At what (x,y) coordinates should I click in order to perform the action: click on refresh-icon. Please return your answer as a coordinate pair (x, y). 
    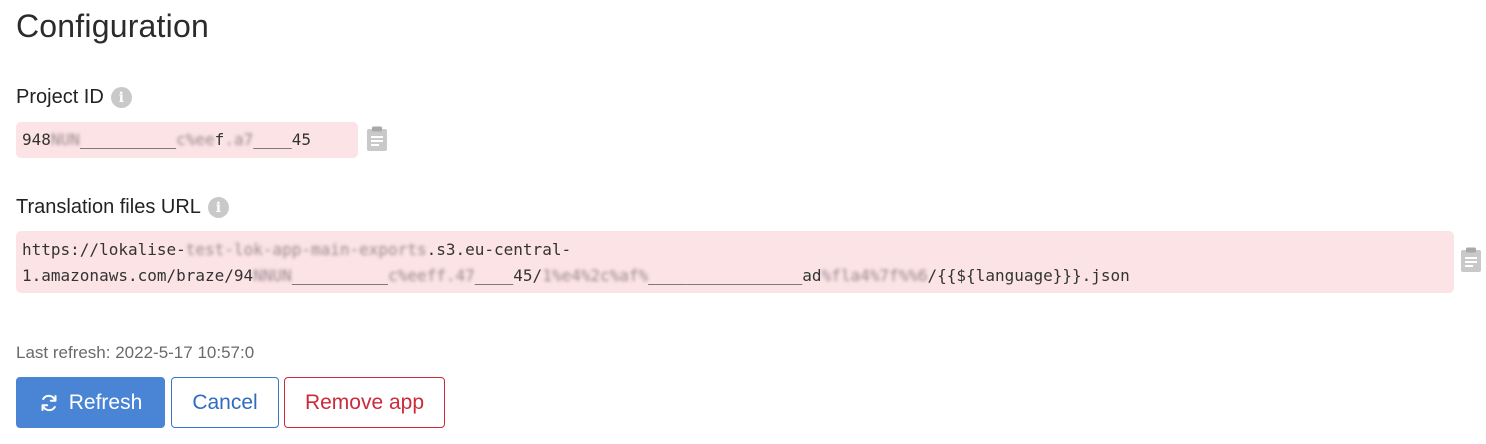
    Looking at the image, I should click on (49, 402).